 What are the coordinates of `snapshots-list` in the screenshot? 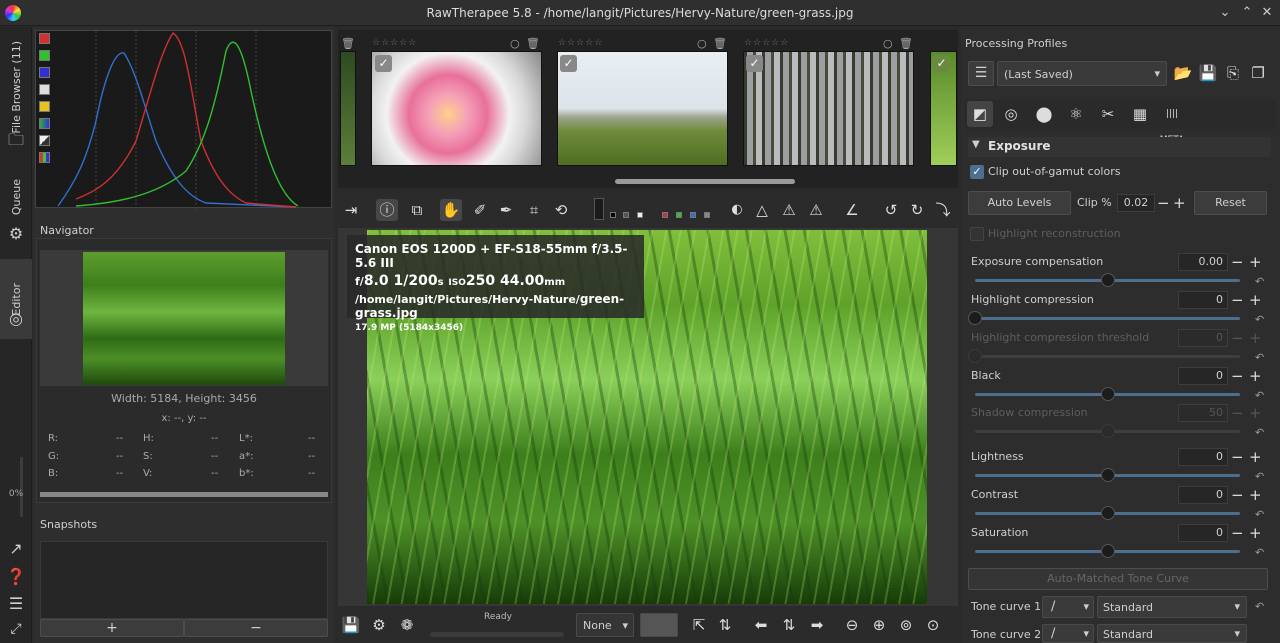 It's located at (184, 580).